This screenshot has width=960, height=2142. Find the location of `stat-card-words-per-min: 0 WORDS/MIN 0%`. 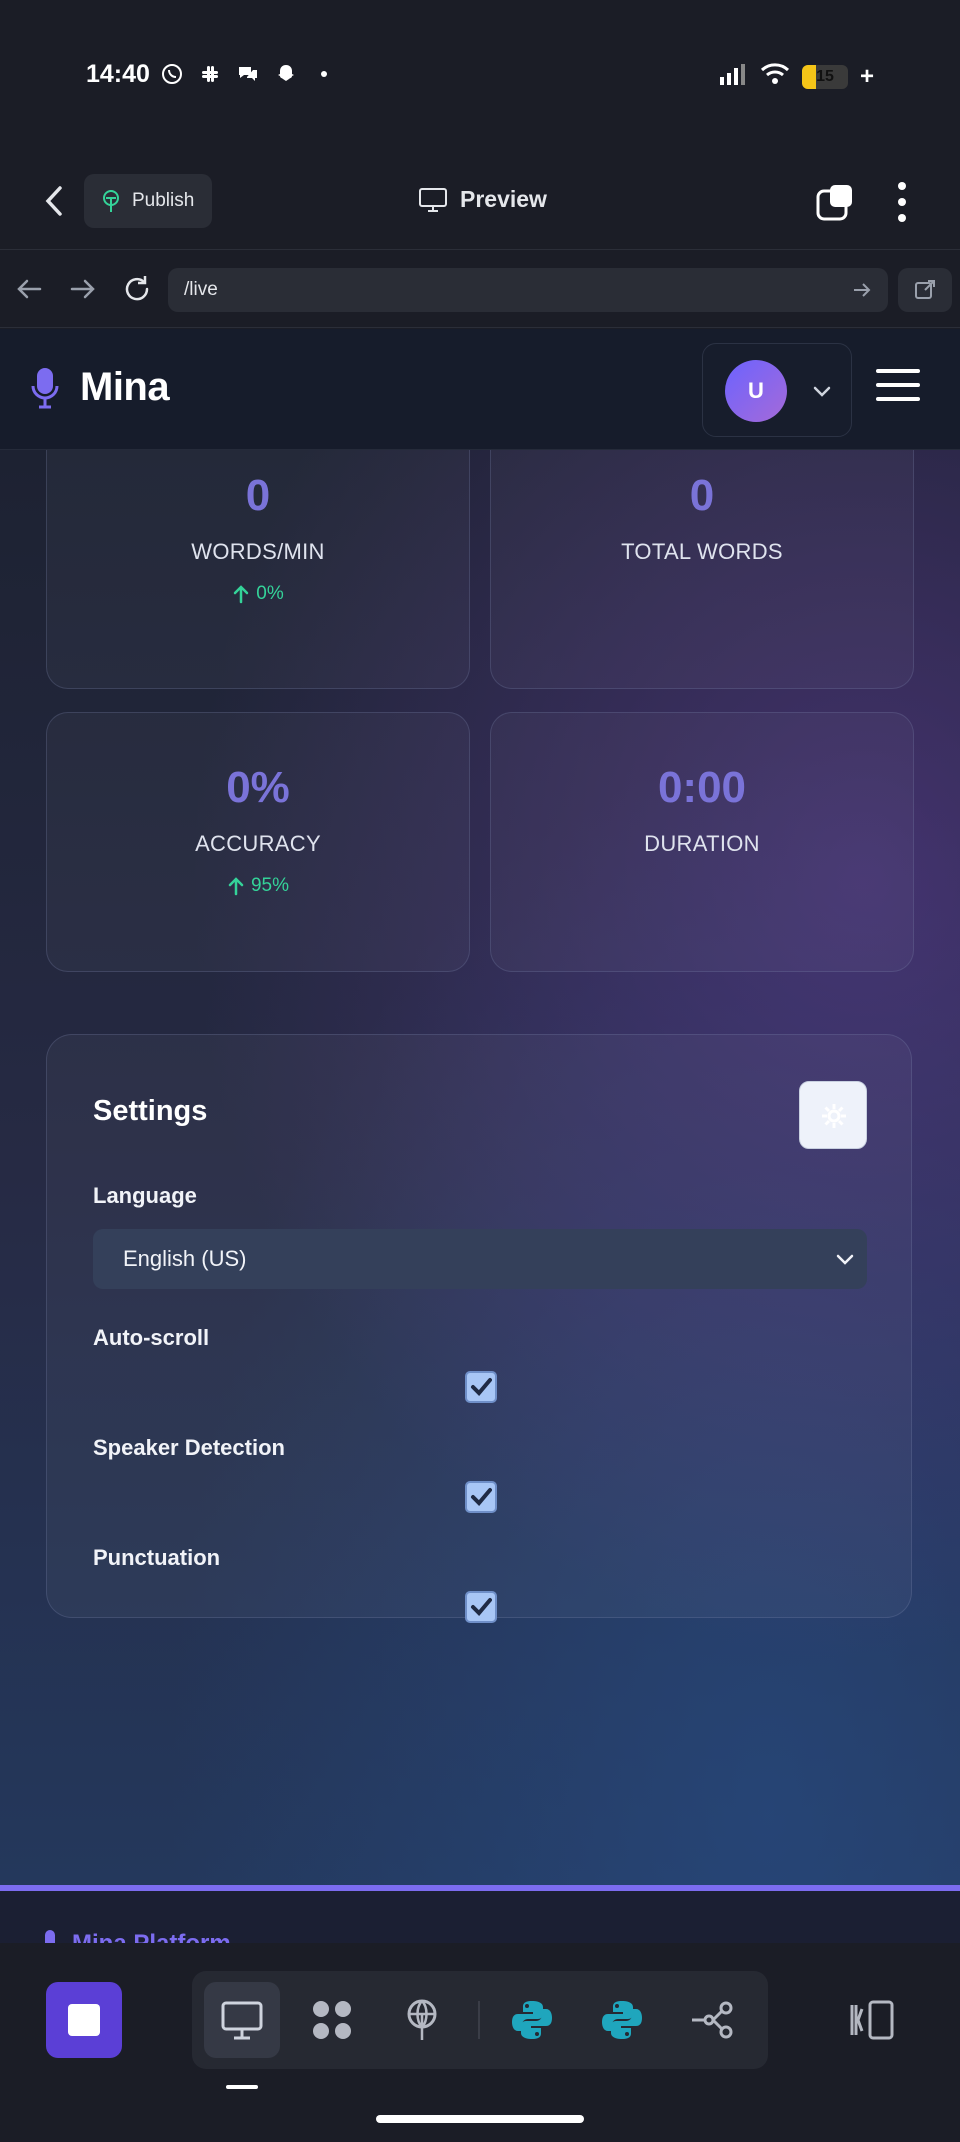

stat-card-words-per-min: 0 WORDS/MIN 0% is located at coordinates (258, 569).